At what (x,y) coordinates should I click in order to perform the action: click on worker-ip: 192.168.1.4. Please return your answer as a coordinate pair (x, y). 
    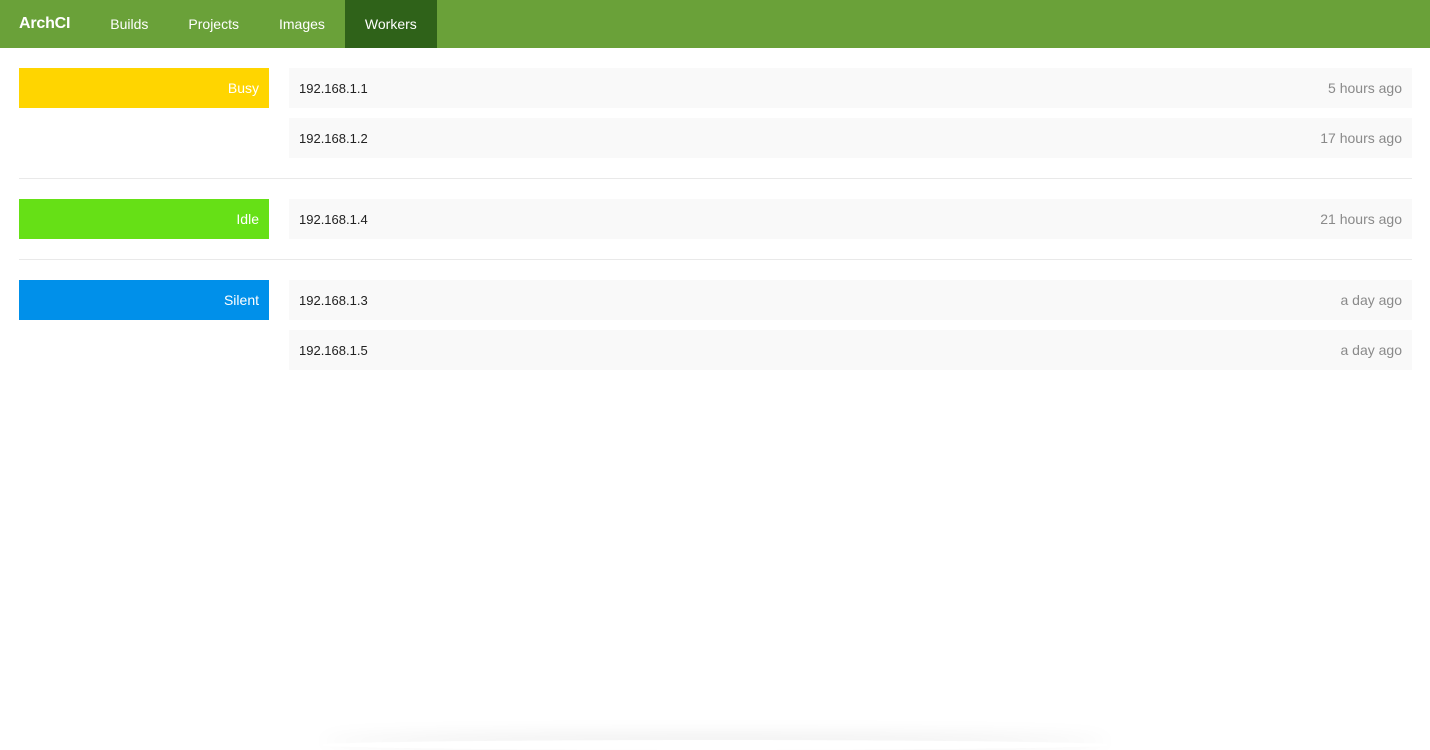
    Looking at the image, I should click on (333, 219).